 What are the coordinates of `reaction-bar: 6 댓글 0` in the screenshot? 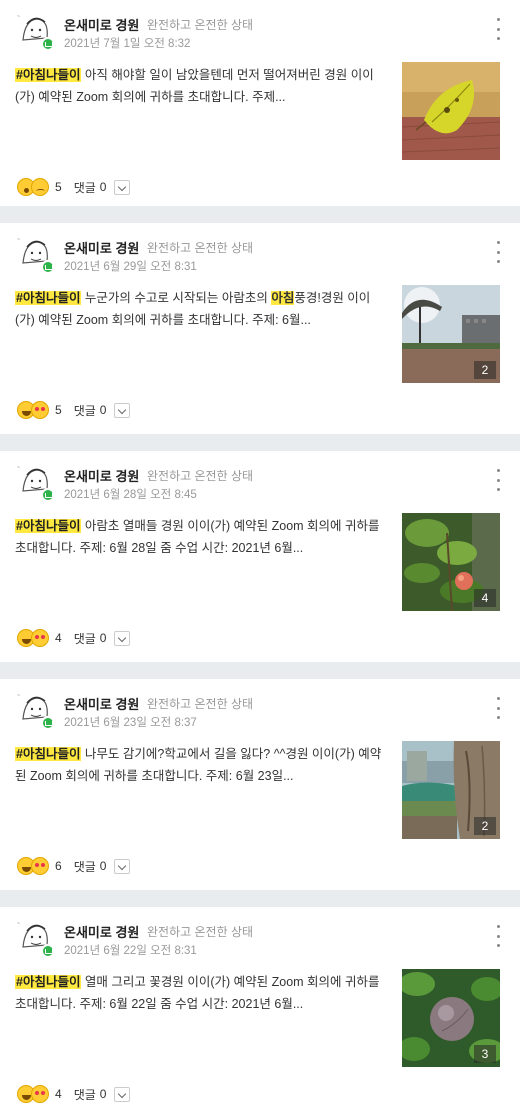 It's located at (74, 866).